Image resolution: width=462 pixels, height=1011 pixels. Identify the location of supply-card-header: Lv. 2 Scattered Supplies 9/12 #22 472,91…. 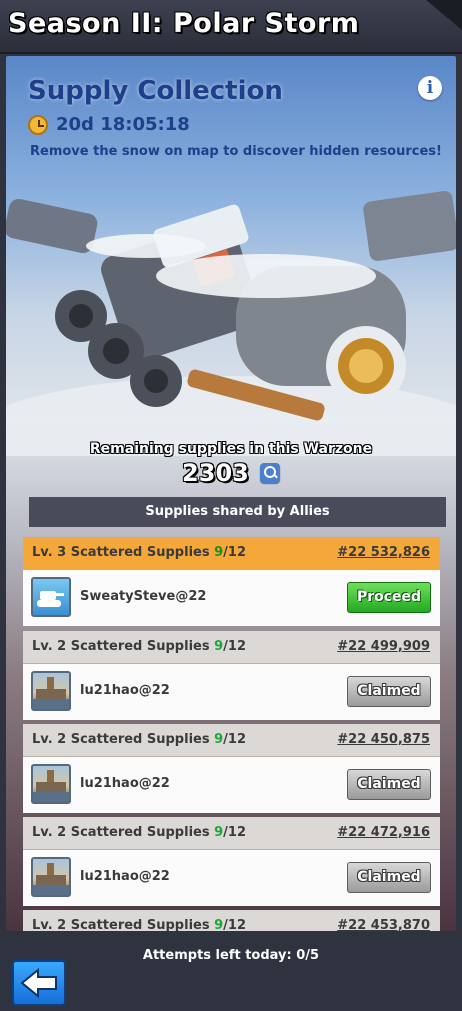
(231, 833).